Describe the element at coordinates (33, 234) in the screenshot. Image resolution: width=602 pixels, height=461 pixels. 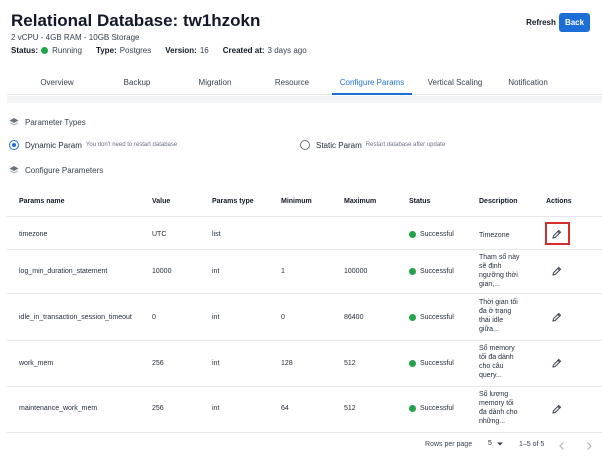
I see `param-name: timezone` at that location.